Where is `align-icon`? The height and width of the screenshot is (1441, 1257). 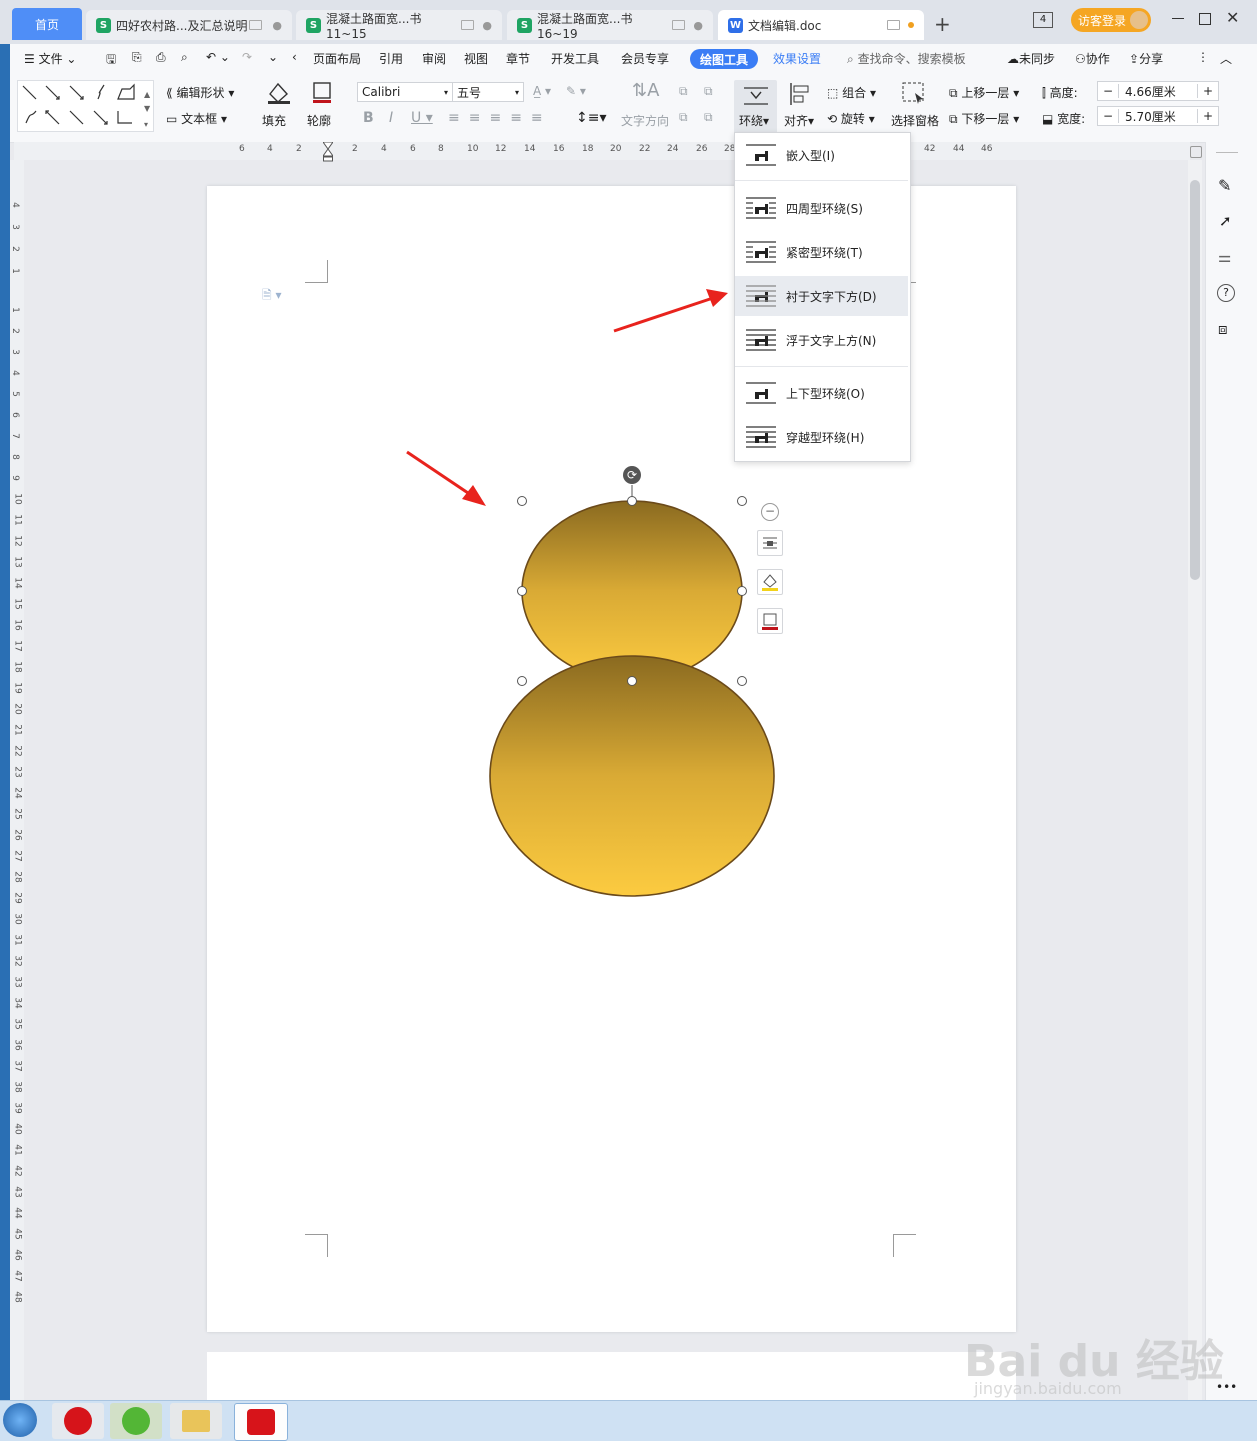
align-icon is located at coordinates (800, 94).